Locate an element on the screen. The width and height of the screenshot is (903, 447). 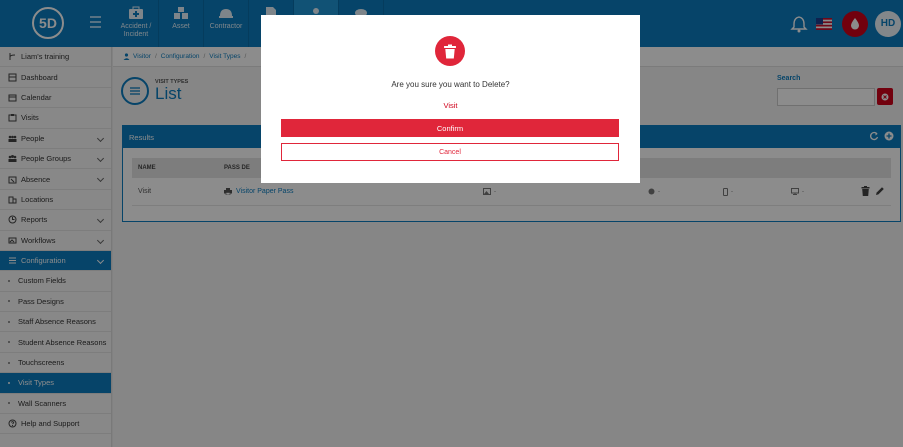
trash-icon is located at coordinates (450, 51).